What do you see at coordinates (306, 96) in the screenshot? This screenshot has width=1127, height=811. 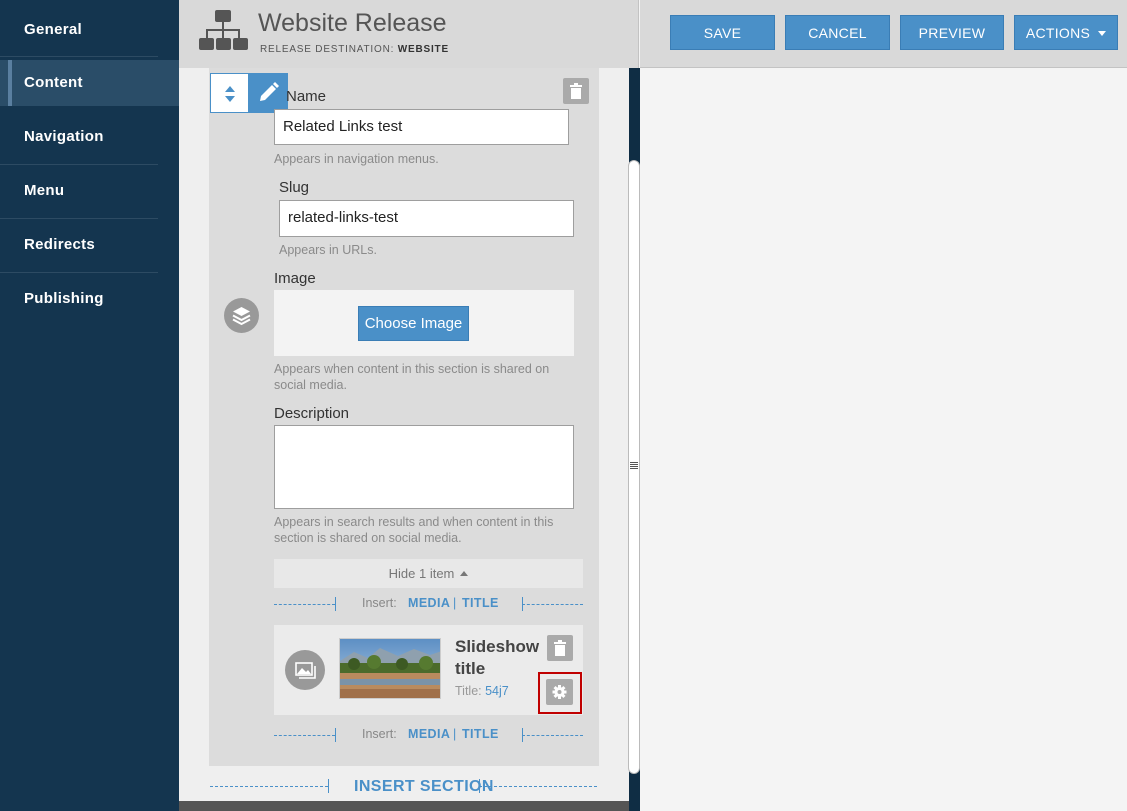 I see `name-label: Name` at bounding box center [306, 96].